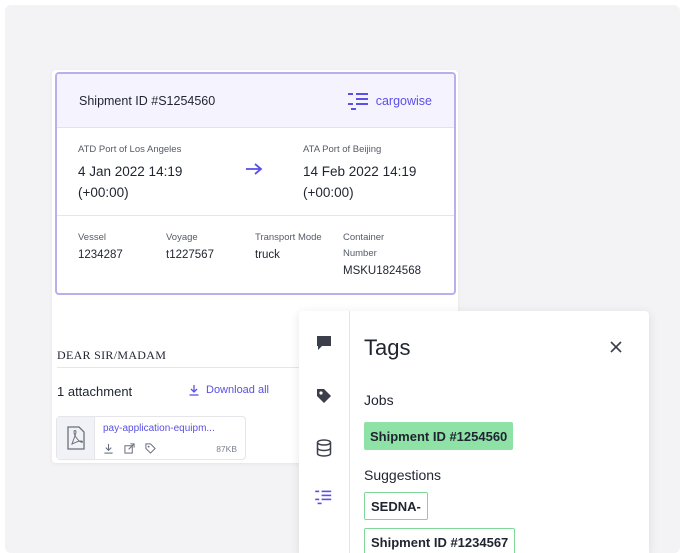  I want to click on detail-value: 1234287, so click(100, 255).